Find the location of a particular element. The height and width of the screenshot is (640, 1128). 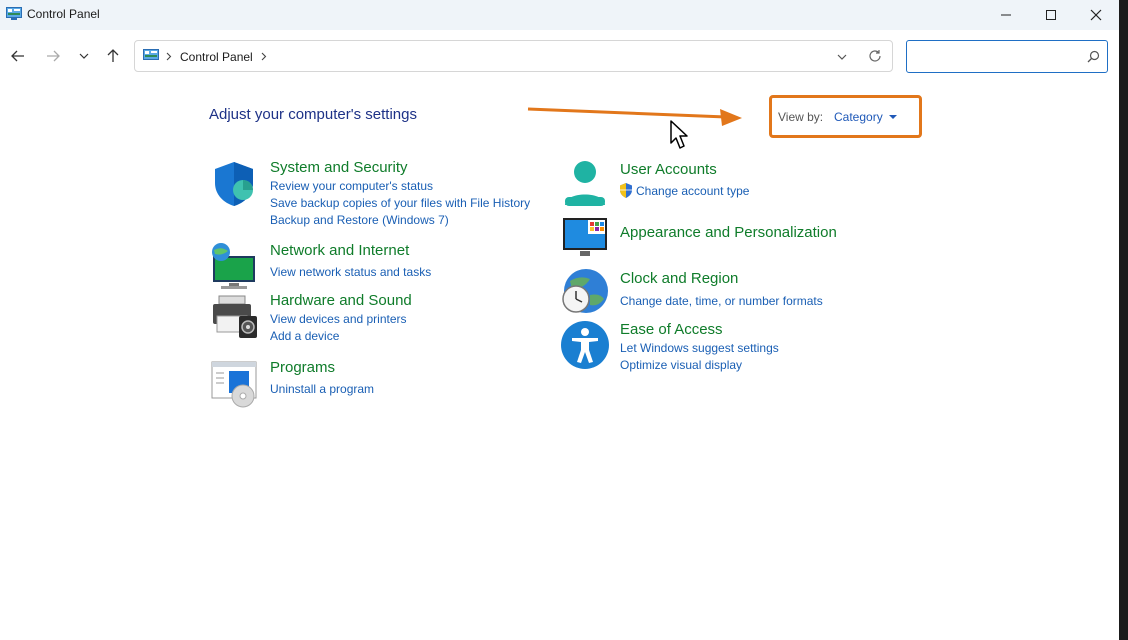

category-link: Add a device is located at coordinates (304, 336).